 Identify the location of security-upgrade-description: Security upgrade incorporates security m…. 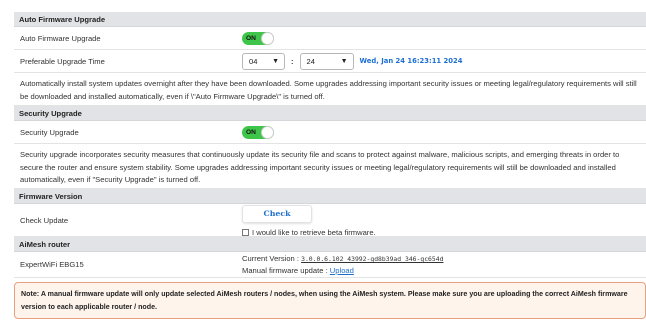
(330, 166).